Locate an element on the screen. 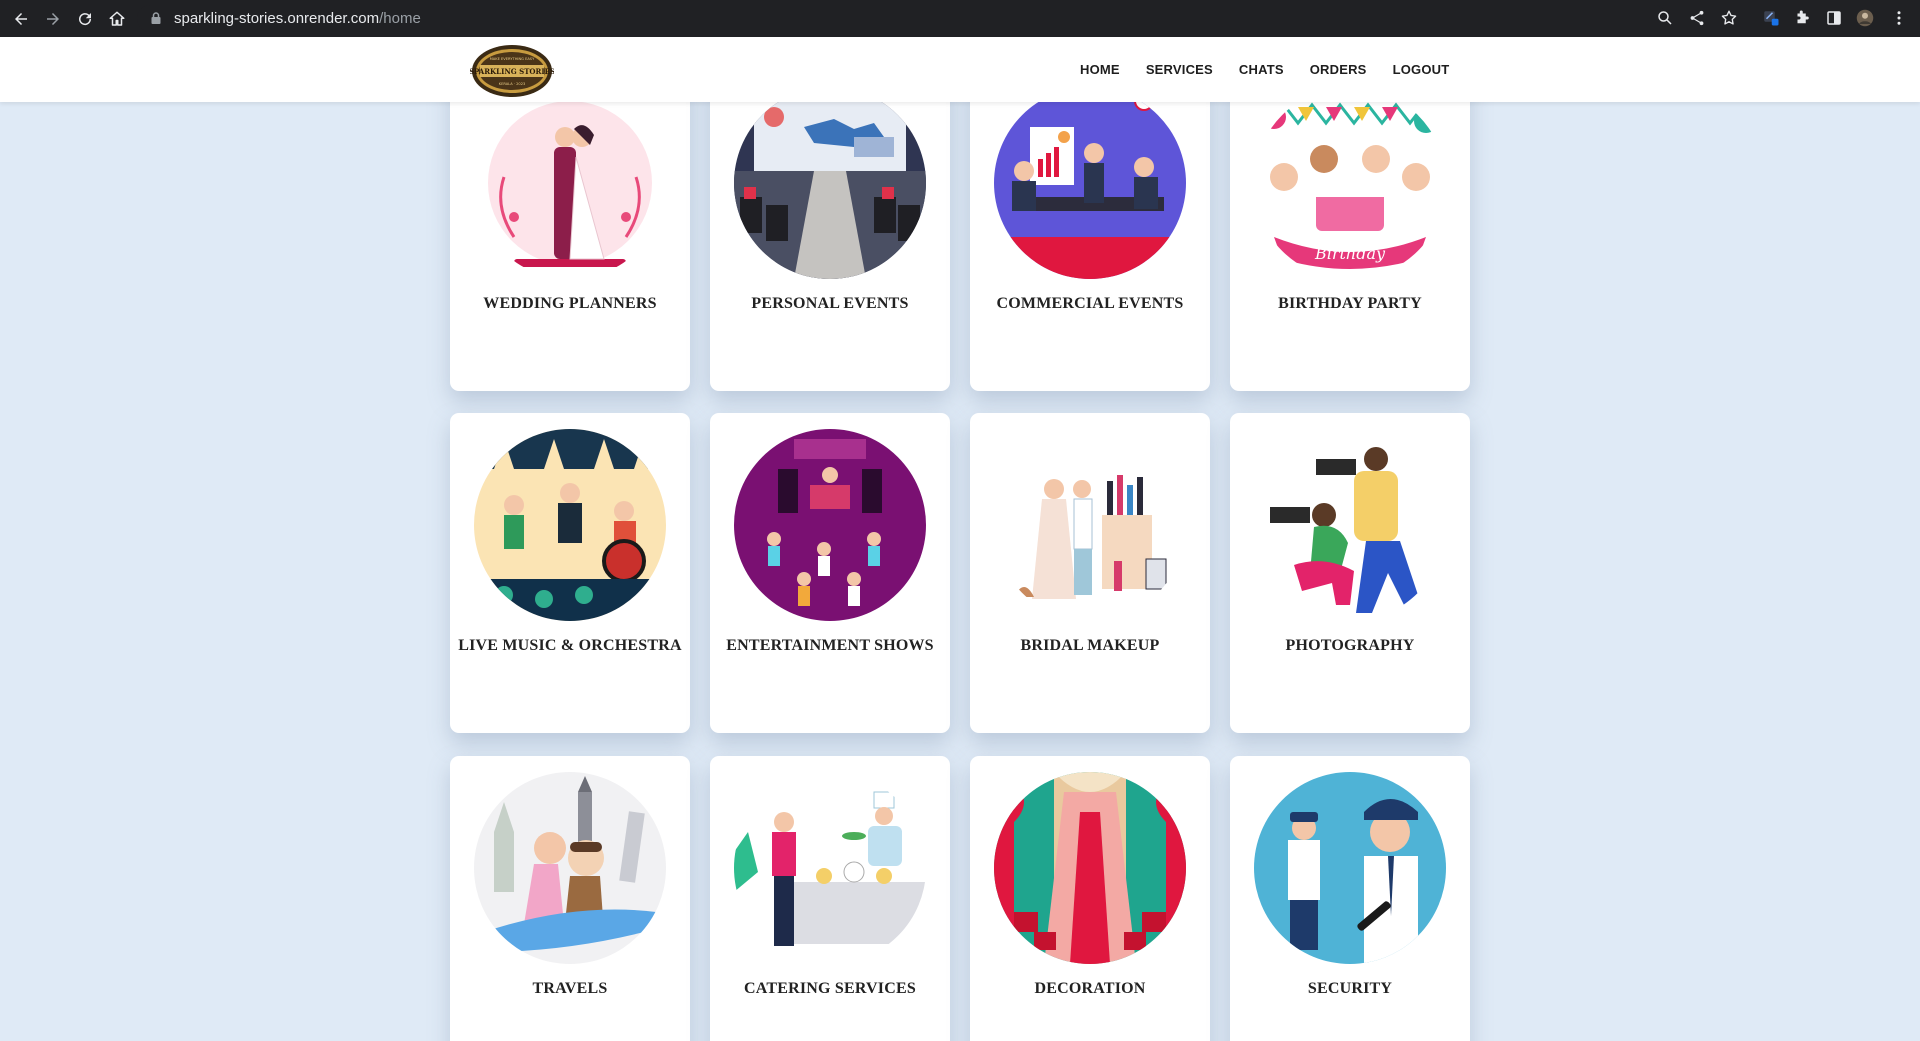 Image resolution: width=1920 pixels, height=1041 pixels. service-title: BIRTHDAY PARTY is located at coordinates (1350, 303).